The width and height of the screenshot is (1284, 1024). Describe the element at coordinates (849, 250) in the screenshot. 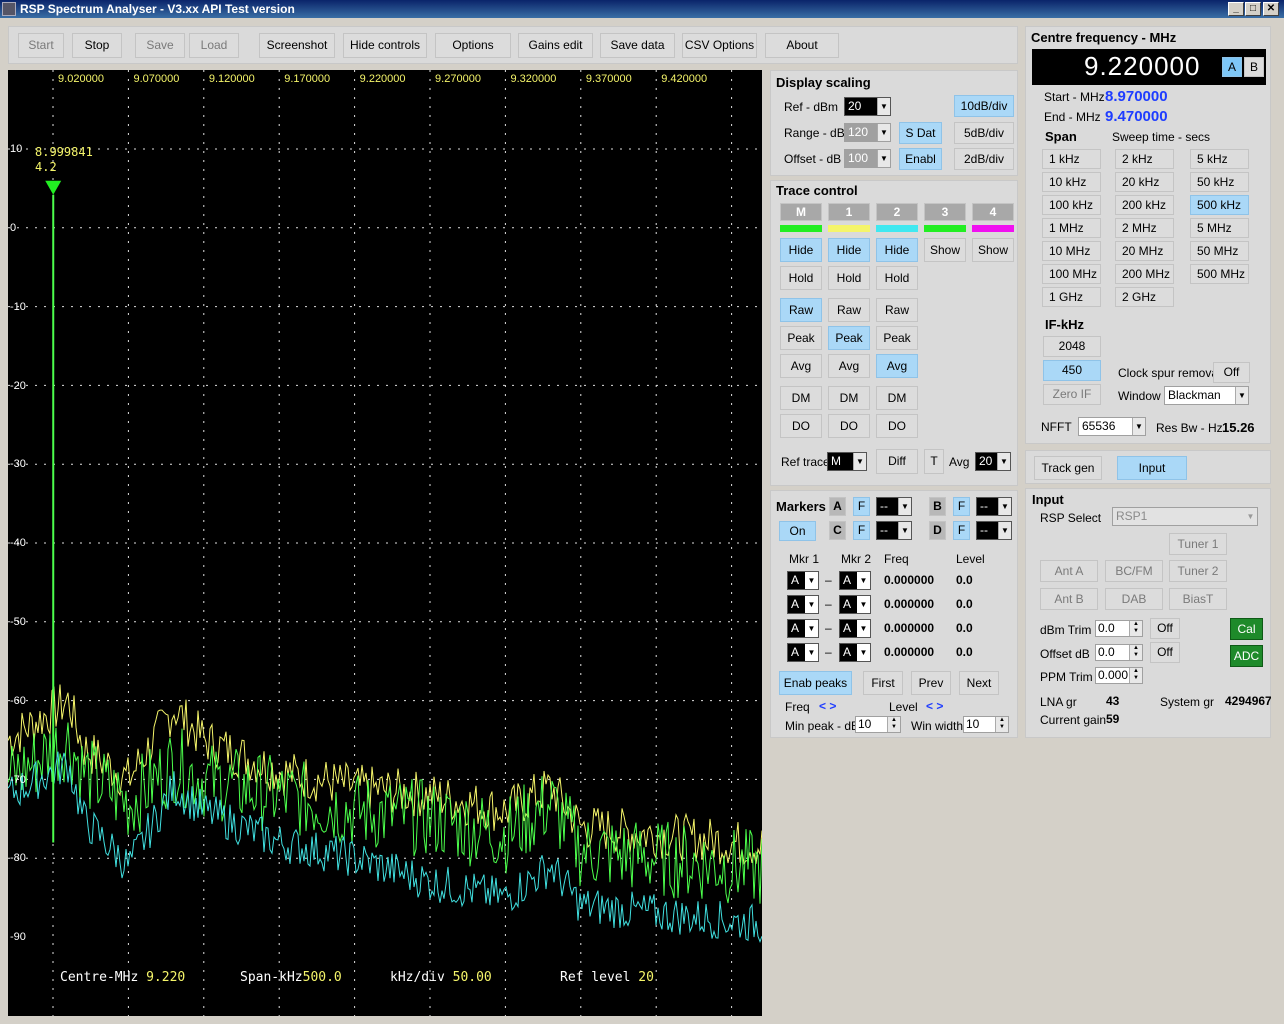

I see `trace-1-visibility-button: Hide` at that location.